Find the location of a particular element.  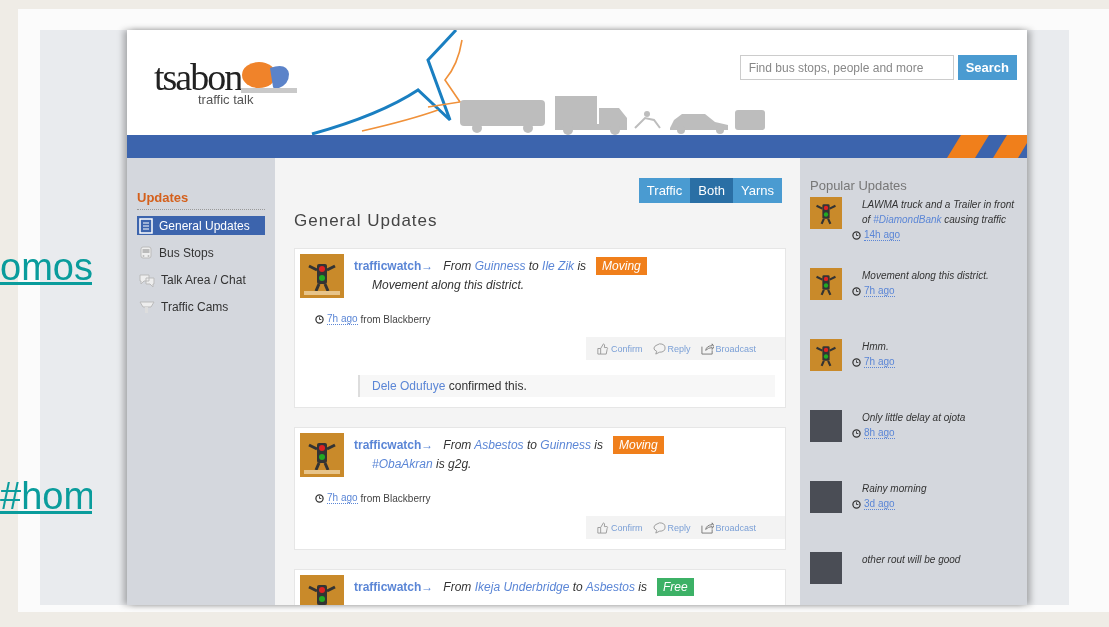

route-text: From Guinness to Ile Zik is is located at coordinates (515, 266).